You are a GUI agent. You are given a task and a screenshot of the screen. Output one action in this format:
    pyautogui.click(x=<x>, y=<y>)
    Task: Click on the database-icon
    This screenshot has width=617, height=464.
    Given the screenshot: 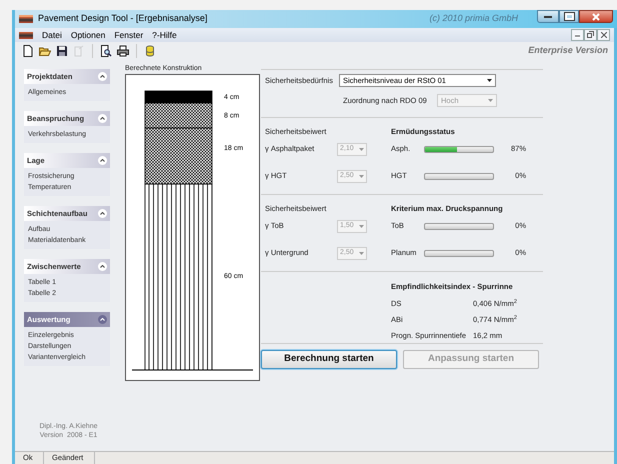 What is the action you would take?
    pyautogui.click(x=150, y=50)
    